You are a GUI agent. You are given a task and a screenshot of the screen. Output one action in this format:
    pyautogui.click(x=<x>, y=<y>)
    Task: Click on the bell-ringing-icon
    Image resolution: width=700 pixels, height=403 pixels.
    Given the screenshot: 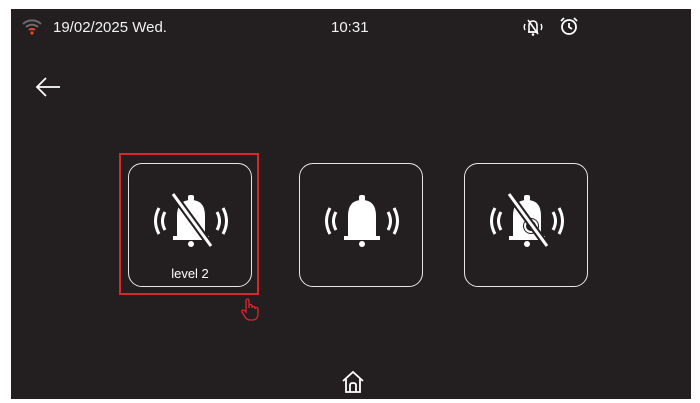 What is the action you would take?
    pyautogui.click(x=362, y=221)
    